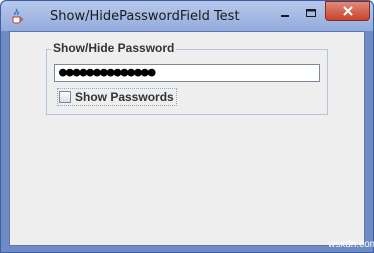 This screenshot has height=253, width=374. I want to click on minimize-icon, so click(285, 16).